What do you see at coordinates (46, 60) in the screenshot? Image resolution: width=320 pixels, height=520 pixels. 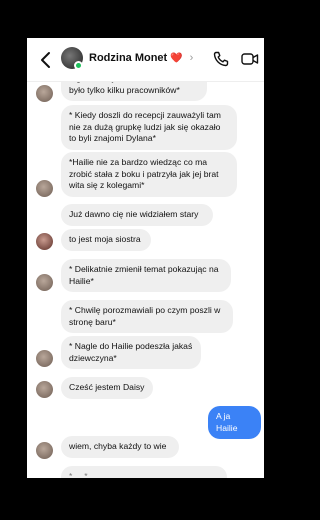 I see `back-arrow-icon` at bounding box center [46, 60].